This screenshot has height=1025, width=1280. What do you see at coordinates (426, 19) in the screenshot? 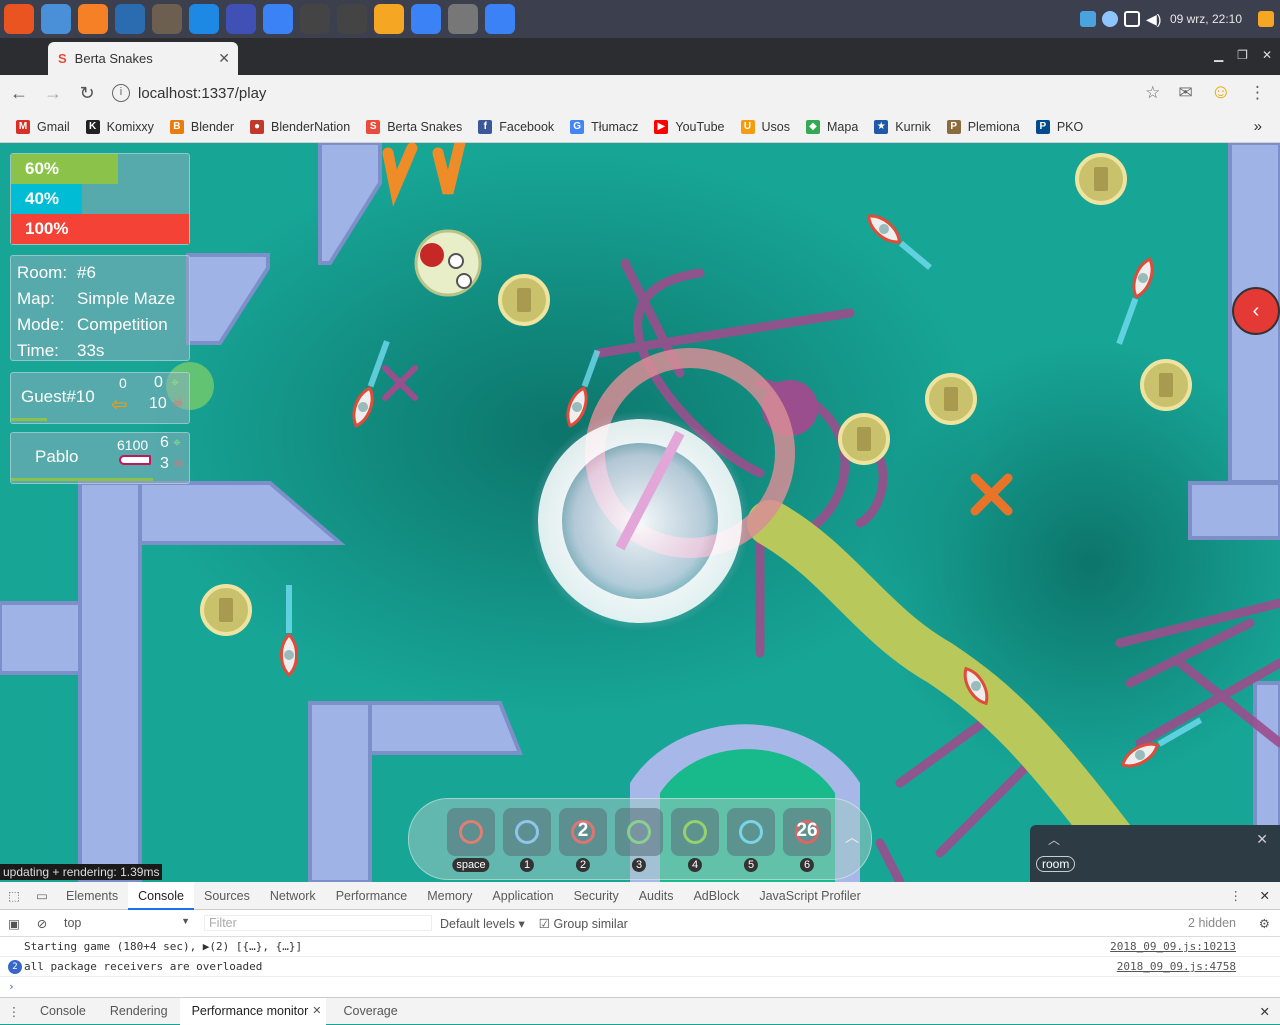
I see `chrome2-icon` at bounding box center [426, 19].